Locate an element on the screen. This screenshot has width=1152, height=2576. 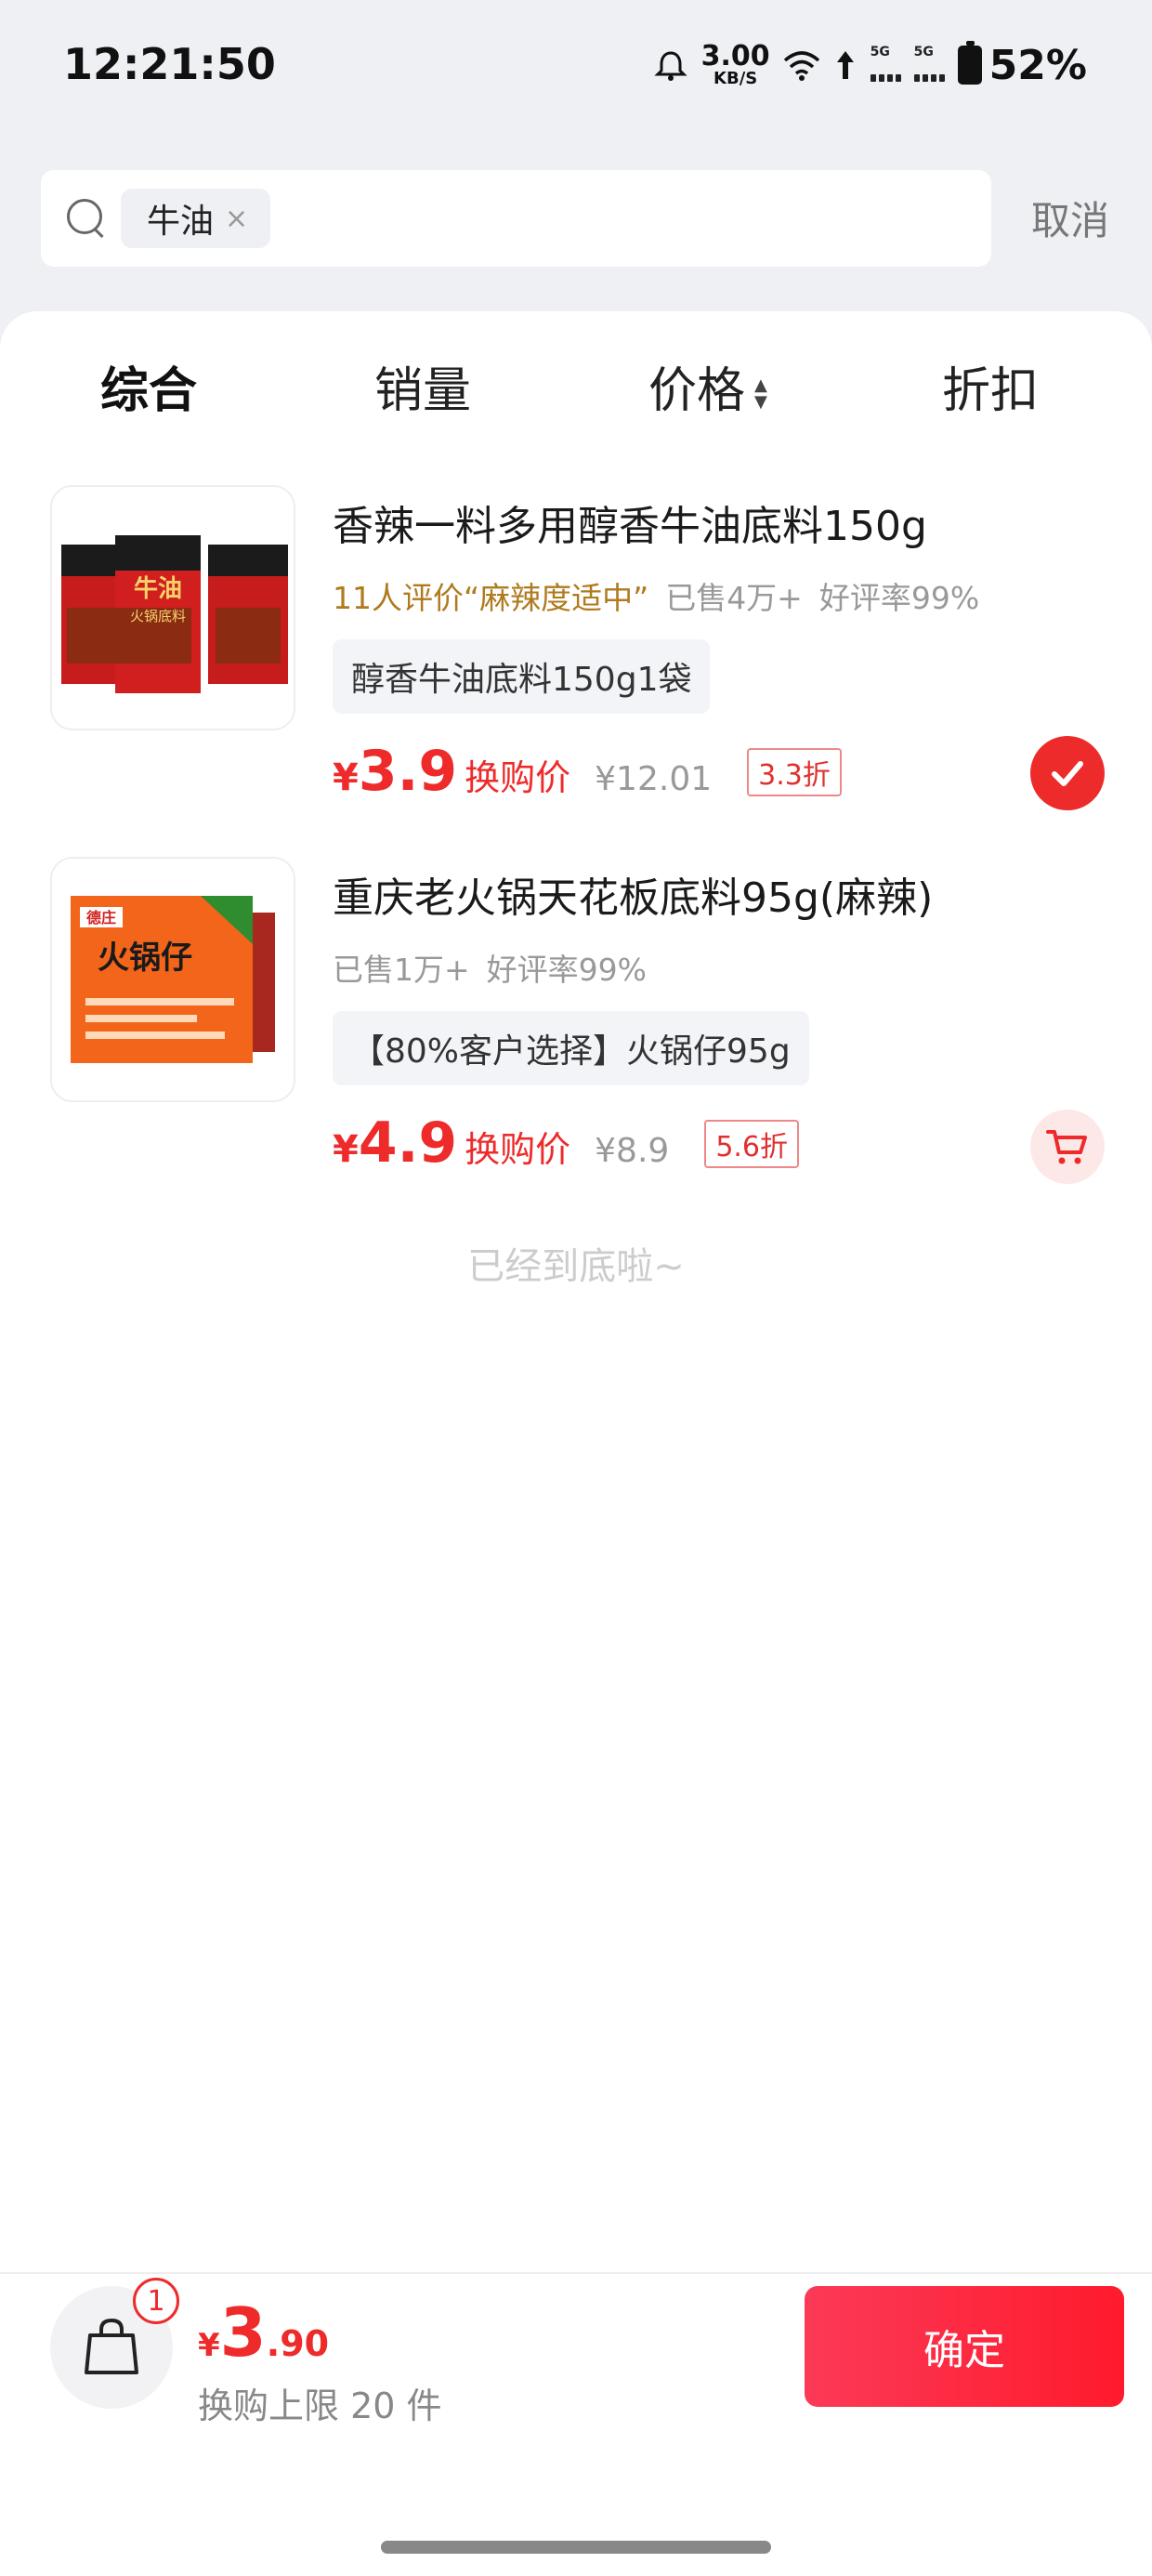
discount-badge: 3.3折 is located at coordinates (794, 772).